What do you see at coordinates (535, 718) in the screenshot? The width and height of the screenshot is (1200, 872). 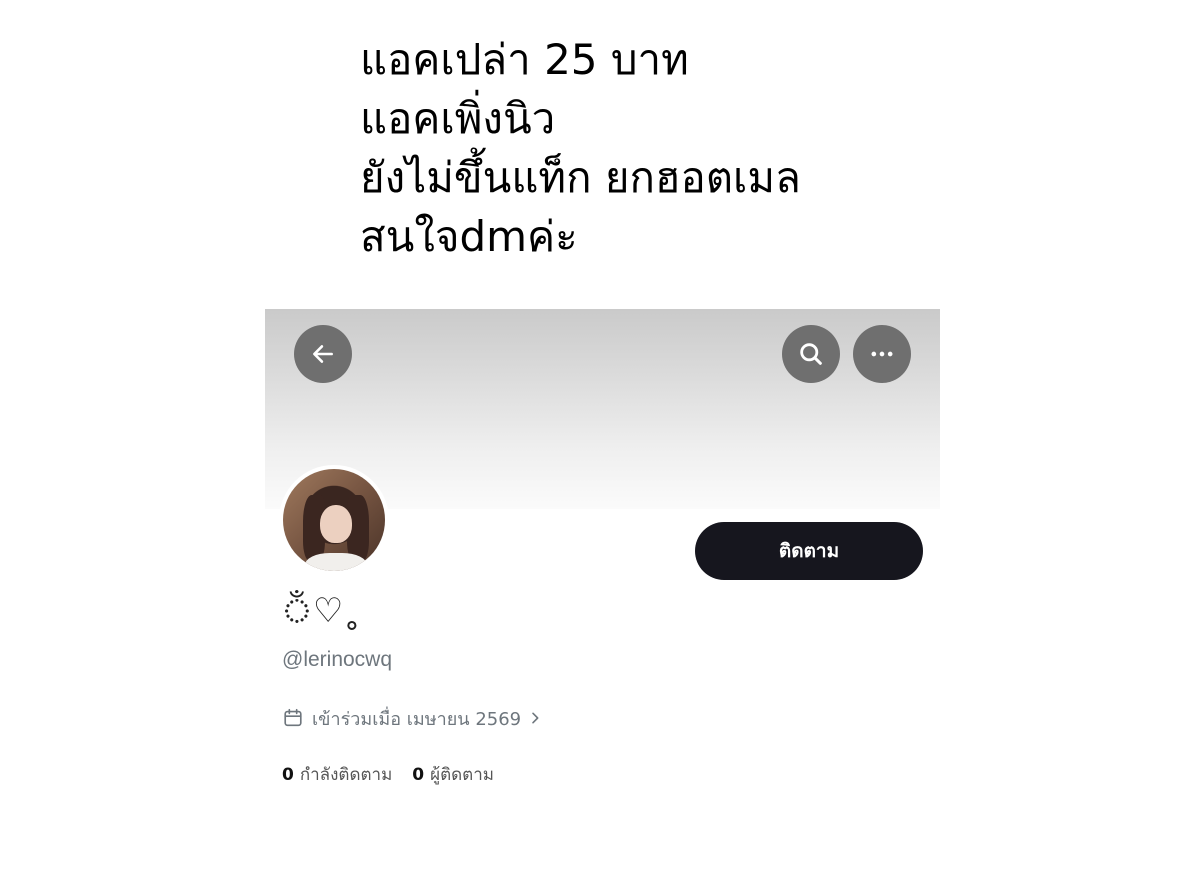 I see `chevron-right-icon` at bounding box center [535, 718].